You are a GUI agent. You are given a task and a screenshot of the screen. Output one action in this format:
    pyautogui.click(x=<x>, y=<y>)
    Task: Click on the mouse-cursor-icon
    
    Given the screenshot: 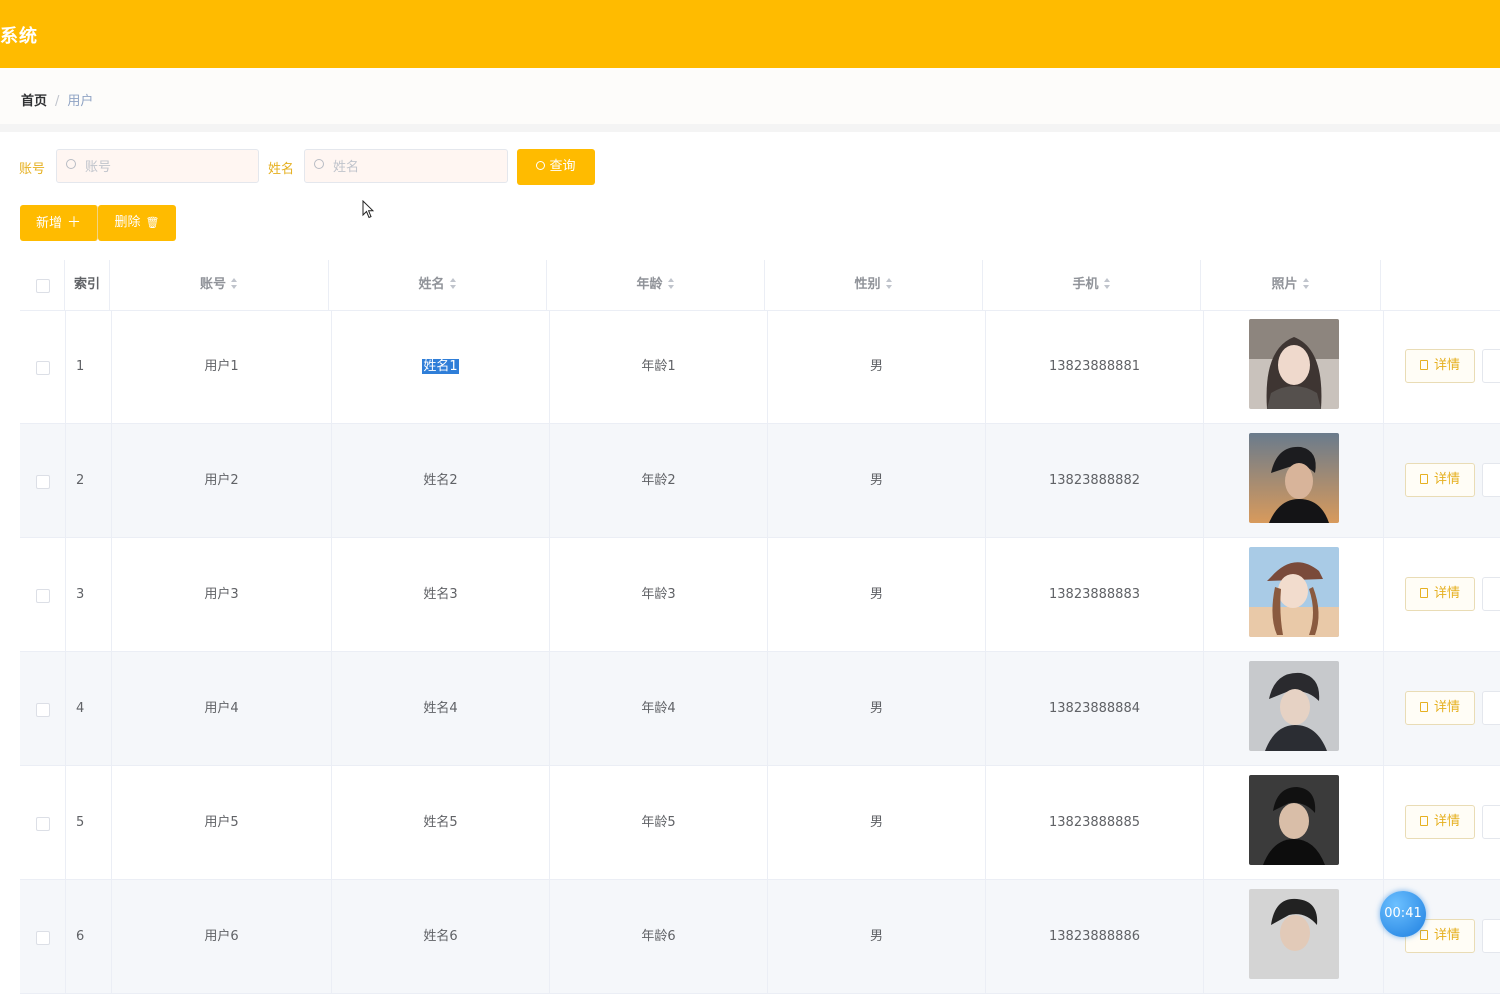 What is the action you would take?
    pyautogui.click(x=368, y=209)
    